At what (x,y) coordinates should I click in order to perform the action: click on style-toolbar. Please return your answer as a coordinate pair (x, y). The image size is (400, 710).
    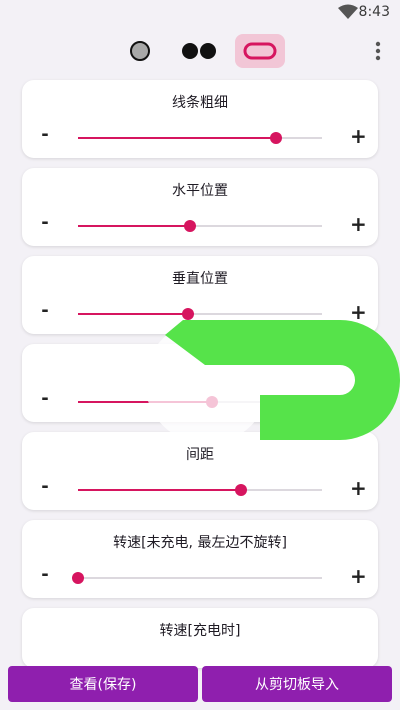
    Looking at the image, I should click on (200, 51).